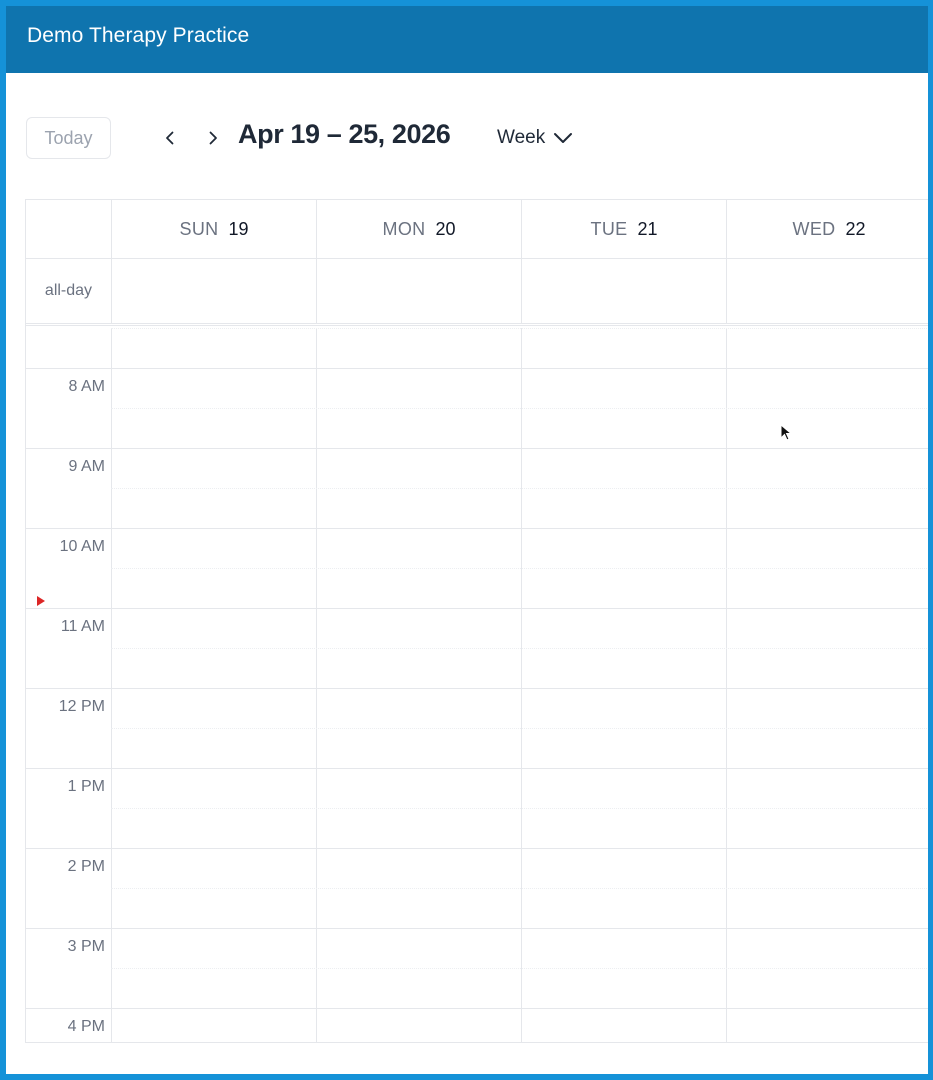 This screenshot has width=933, height=1080. I want to click on day-number: 22, so click(855, 228).